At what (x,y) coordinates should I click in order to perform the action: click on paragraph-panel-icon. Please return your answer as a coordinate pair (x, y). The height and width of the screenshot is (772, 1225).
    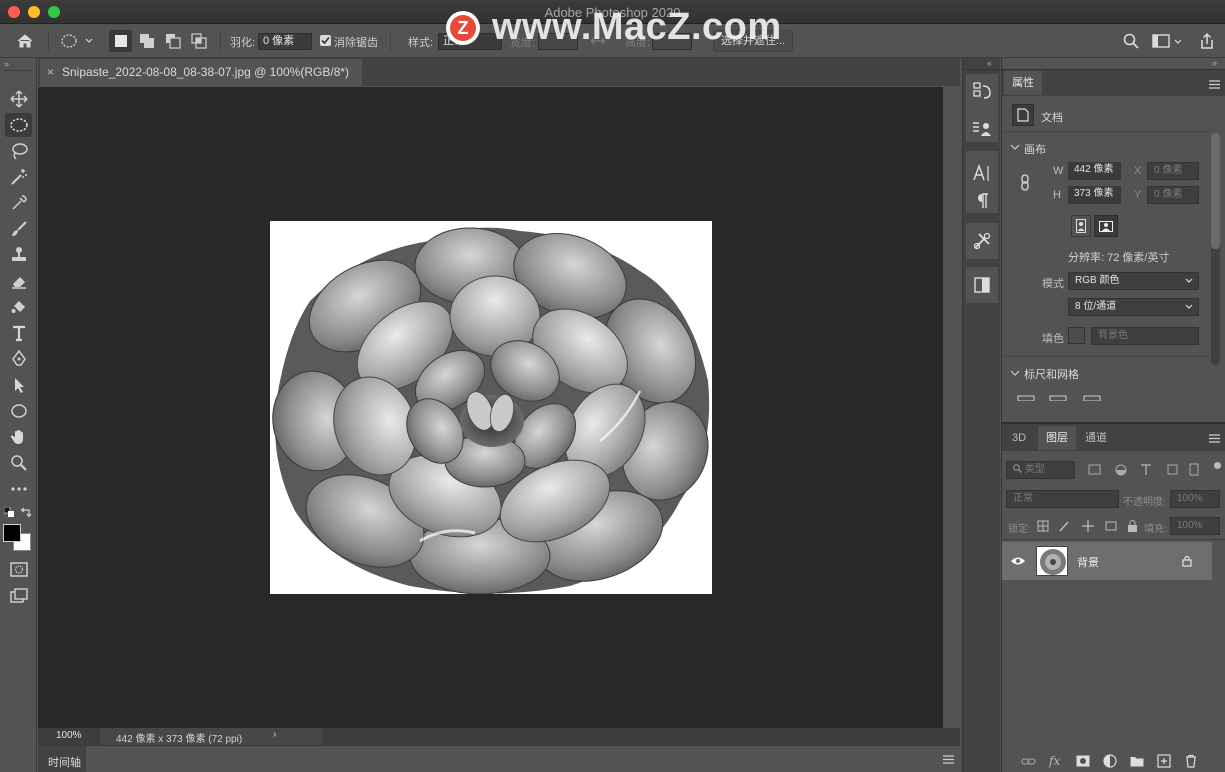
    Looking at the image, I should click on (982, 201).